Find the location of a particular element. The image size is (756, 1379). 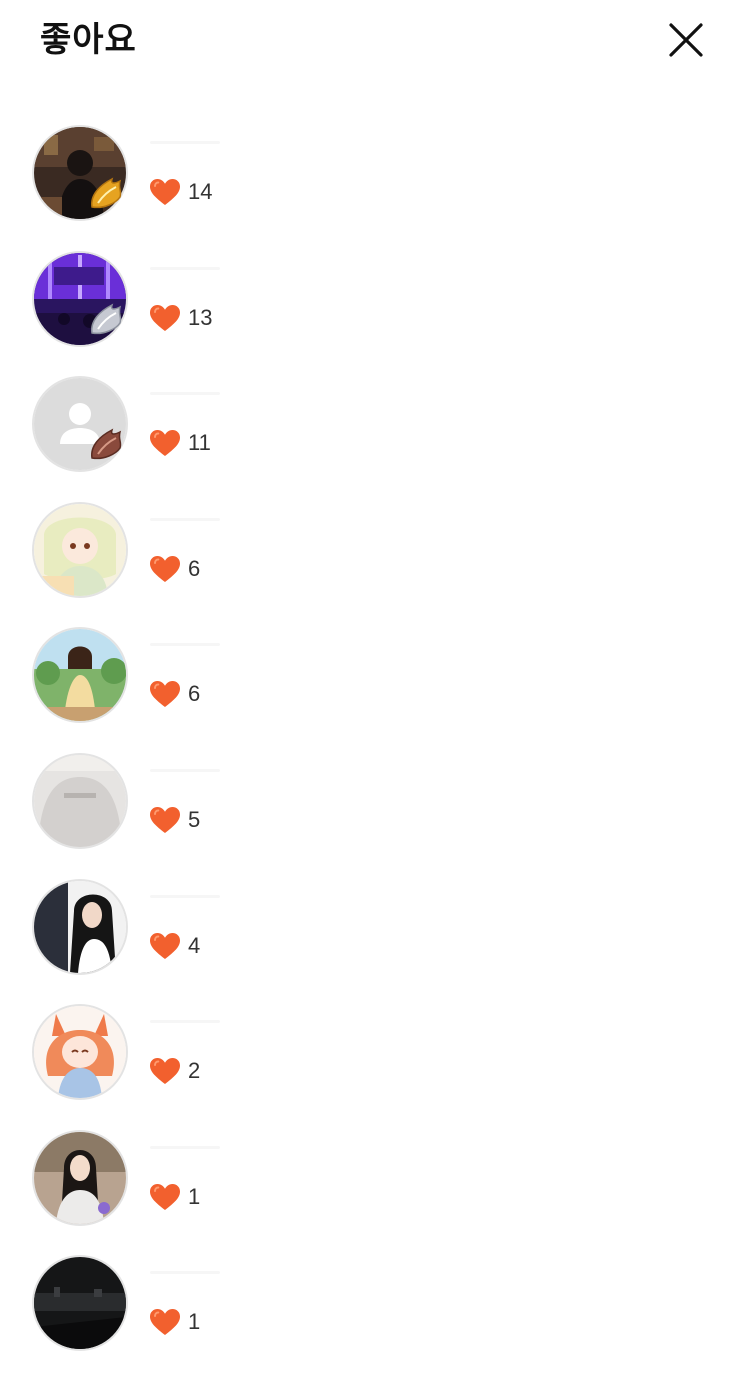

silver-wing-badge-icon is located at coordinates (106, 318).